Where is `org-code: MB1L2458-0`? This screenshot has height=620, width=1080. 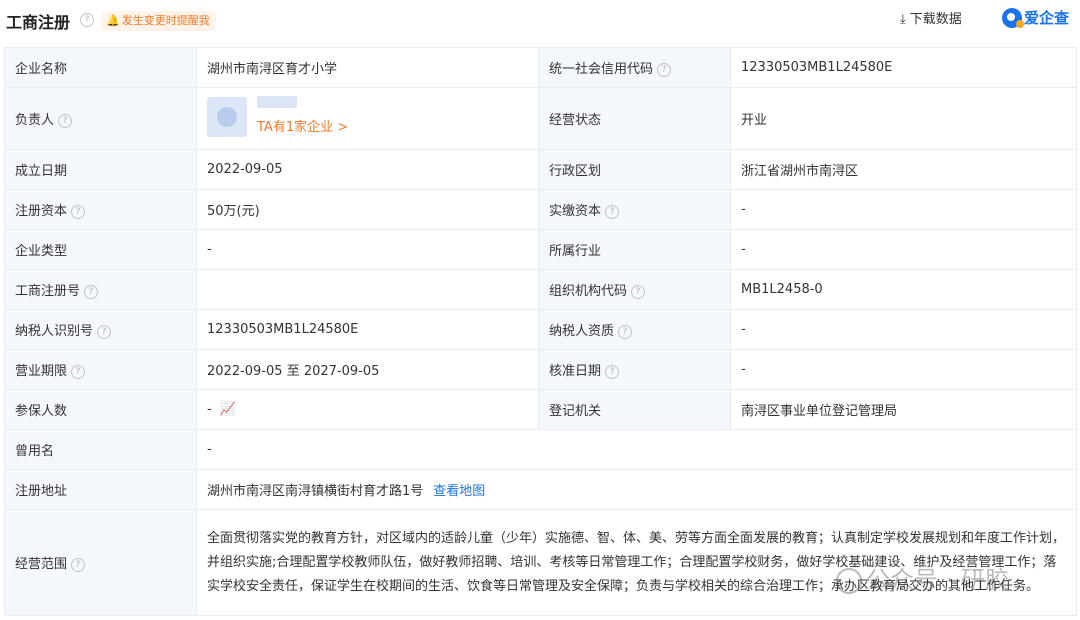
org-code: MB1L2458-0 is located at coordinates (782, 289).